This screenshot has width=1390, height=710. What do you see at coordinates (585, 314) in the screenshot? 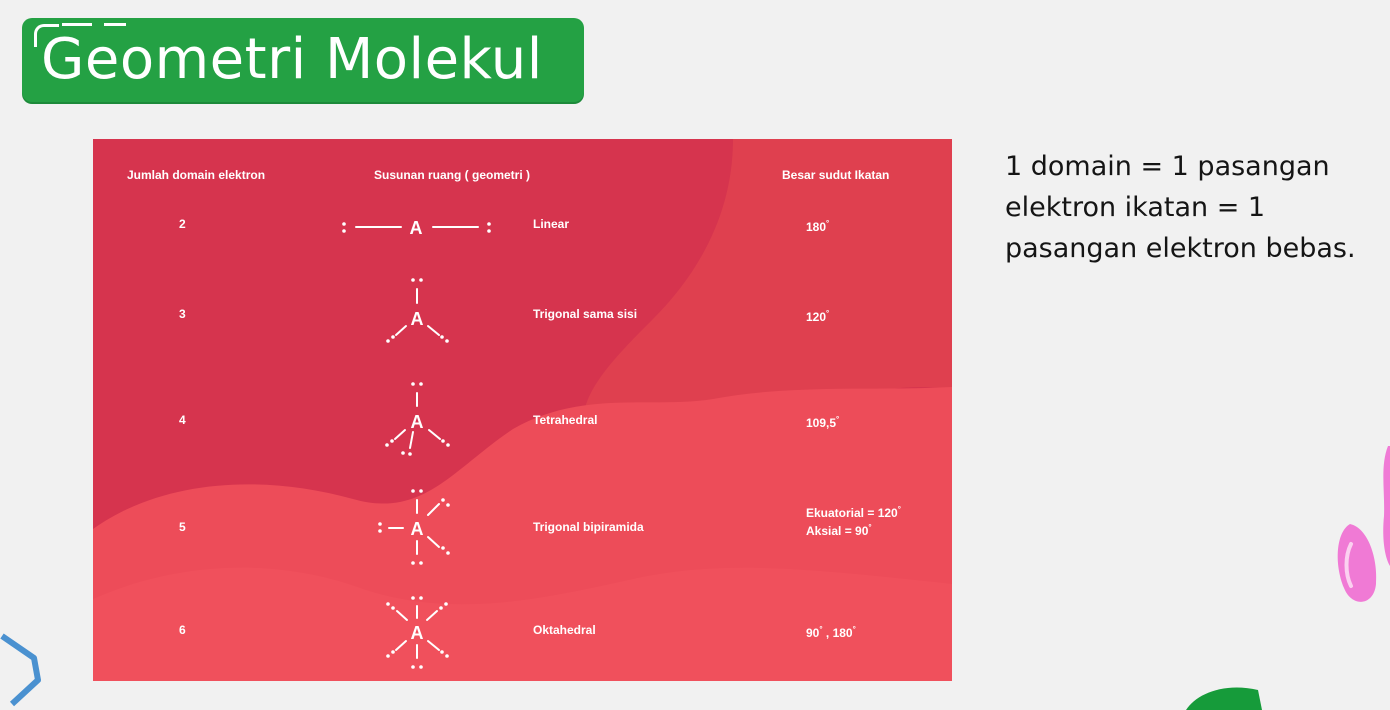
I see `geometry-trigonal-planar: Trigonal sama sisi` at bounding box center [585, 314].